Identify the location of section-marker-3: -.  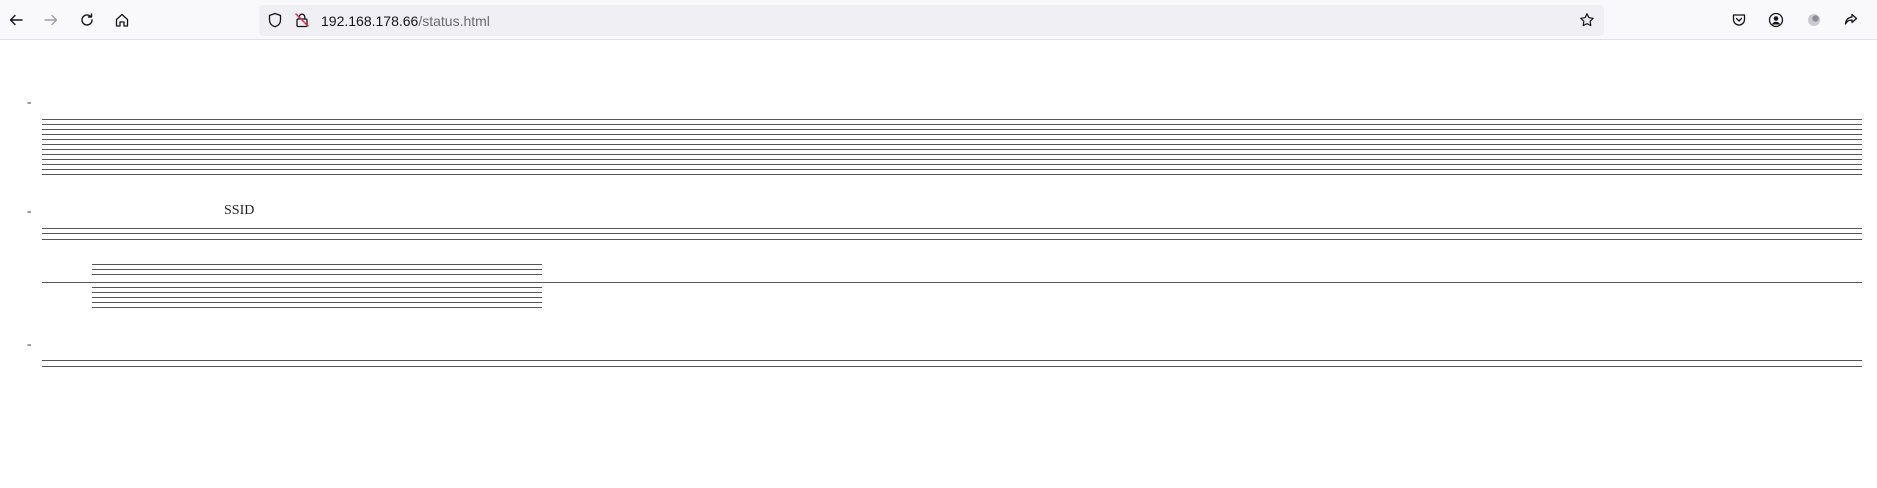
(29, 343).